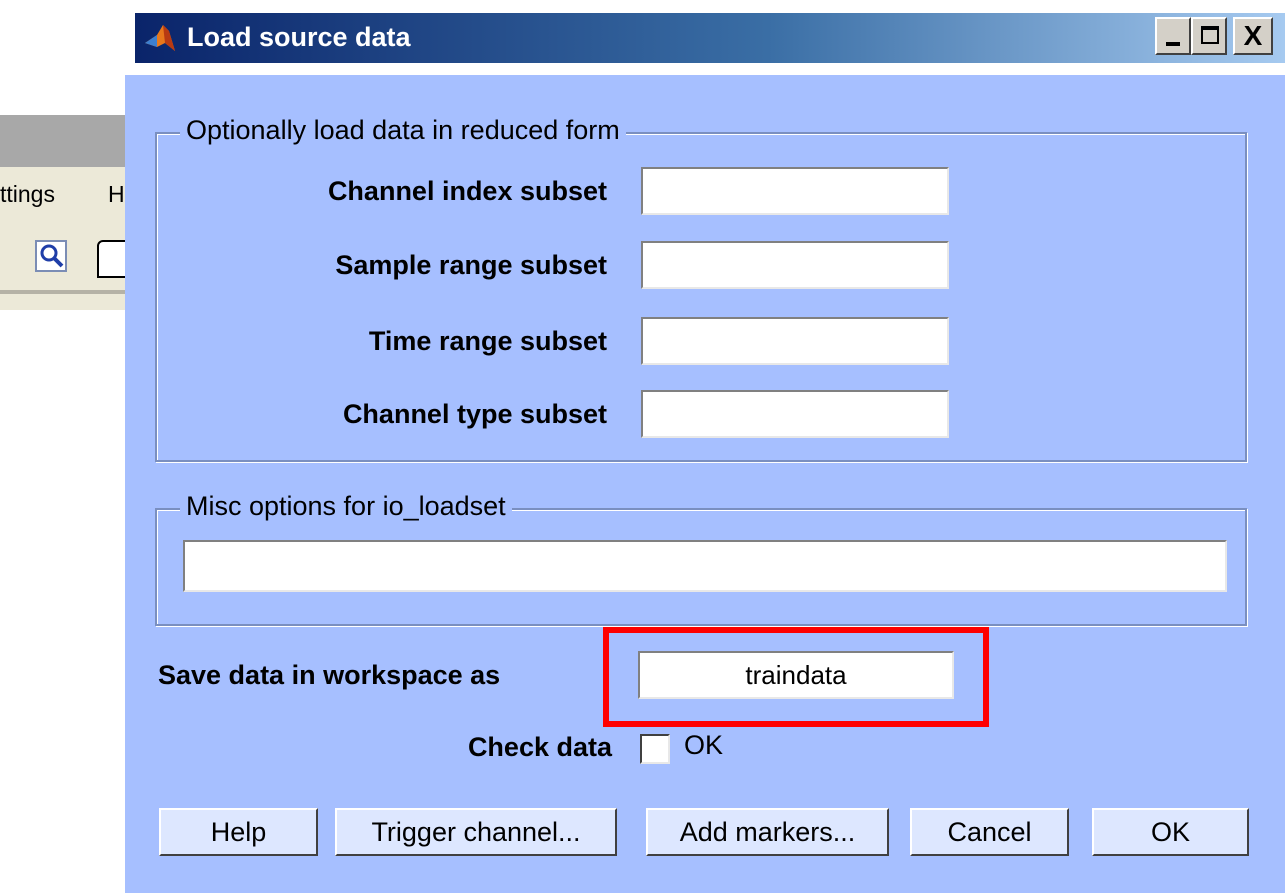 The height and width of the screenshot is (893, 1285). What do you see at coordinates (705, 566) in the screenshot?
I see `misc-options-input` at bounding box center [705, 566].